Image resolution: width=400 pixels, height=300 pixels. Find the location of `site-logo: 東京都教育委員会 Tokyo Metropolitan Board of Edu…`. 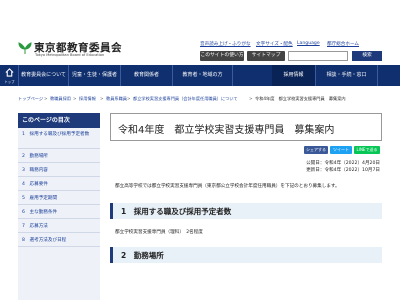

site-logo: 東京都教育委員会 Tokyo Metropolitan Board of Edu… is located at coordinates (78, 50).